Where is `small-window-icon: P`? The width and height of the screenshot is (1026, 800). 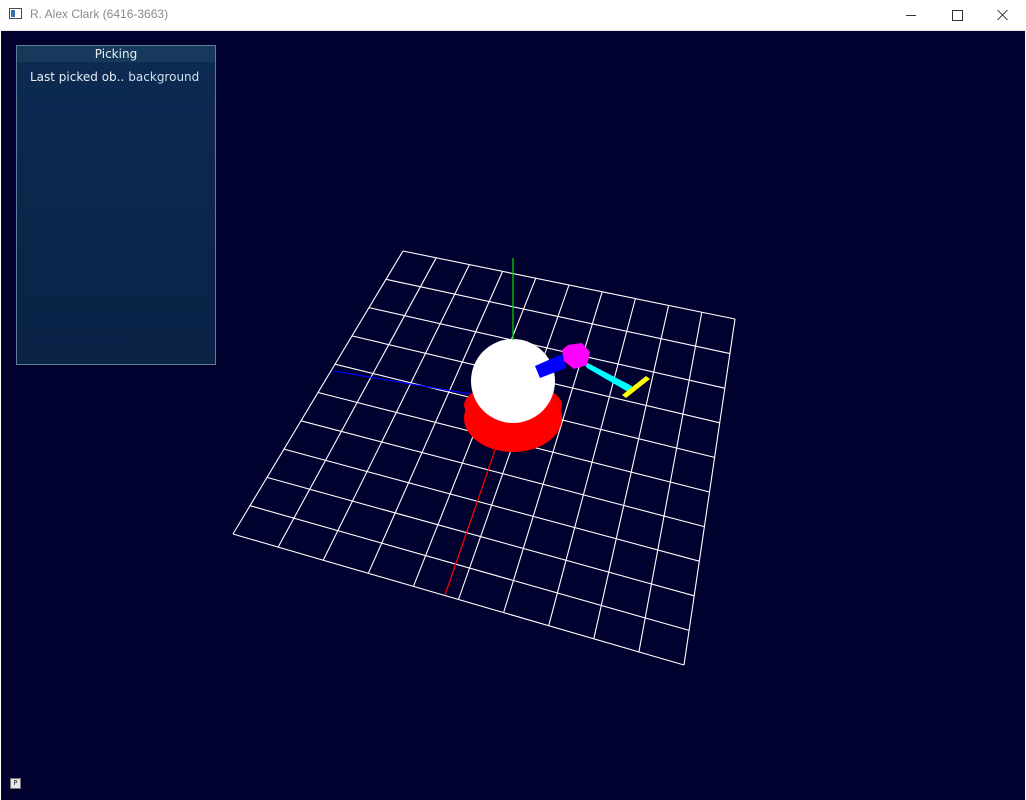 small-window-icon: P is located at coordinates (15, 783).